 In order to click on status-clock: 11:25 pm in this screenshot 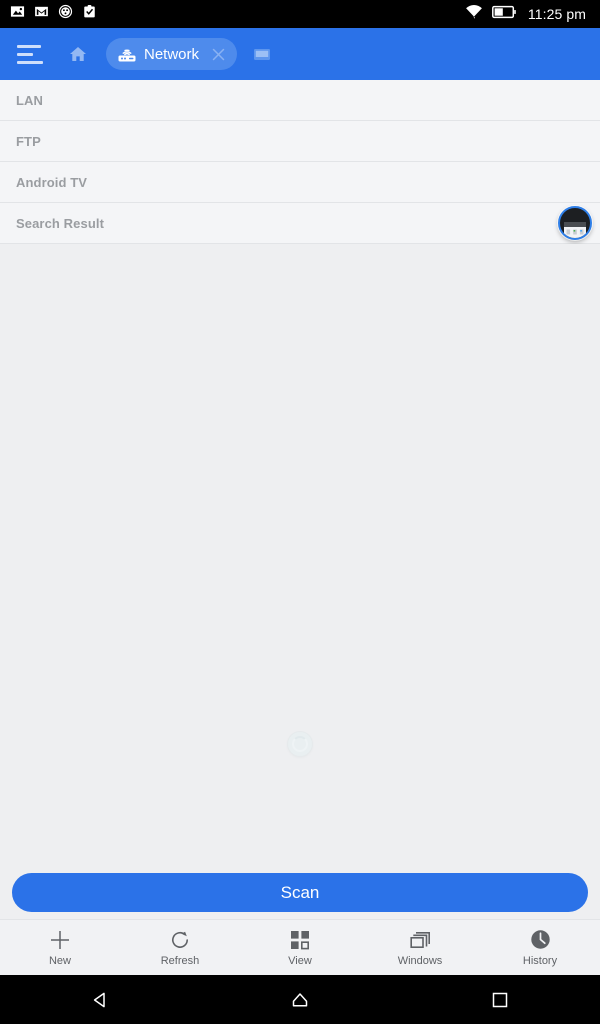, I will do `click(556, 14)`.